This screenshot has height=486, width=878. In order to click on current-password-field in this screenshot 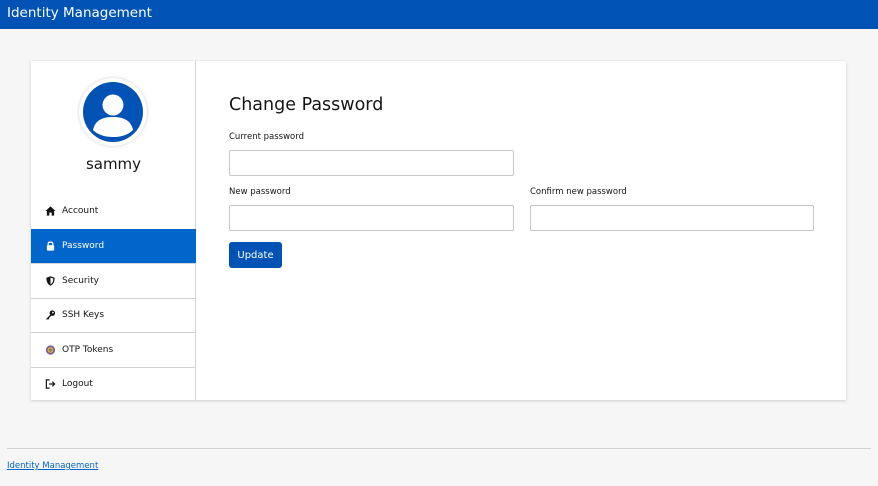, I will do `click(371, 163)`.